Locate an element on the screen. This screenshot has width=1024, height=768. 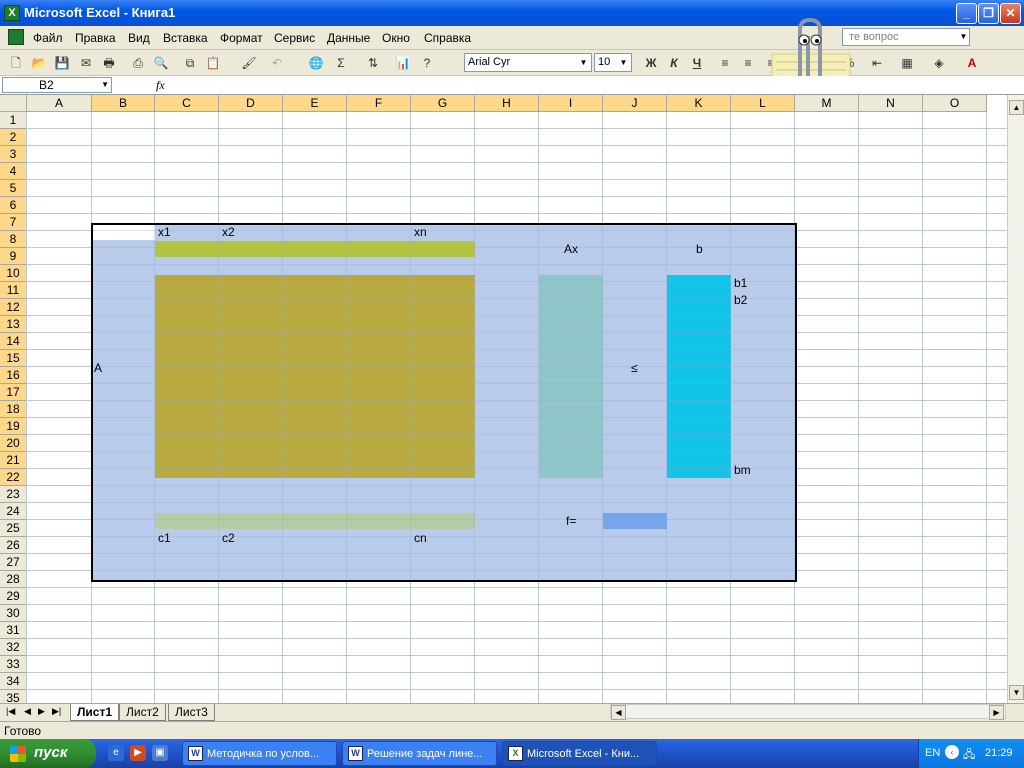
row-header-2: 2 is located at coordinates (13, 137).